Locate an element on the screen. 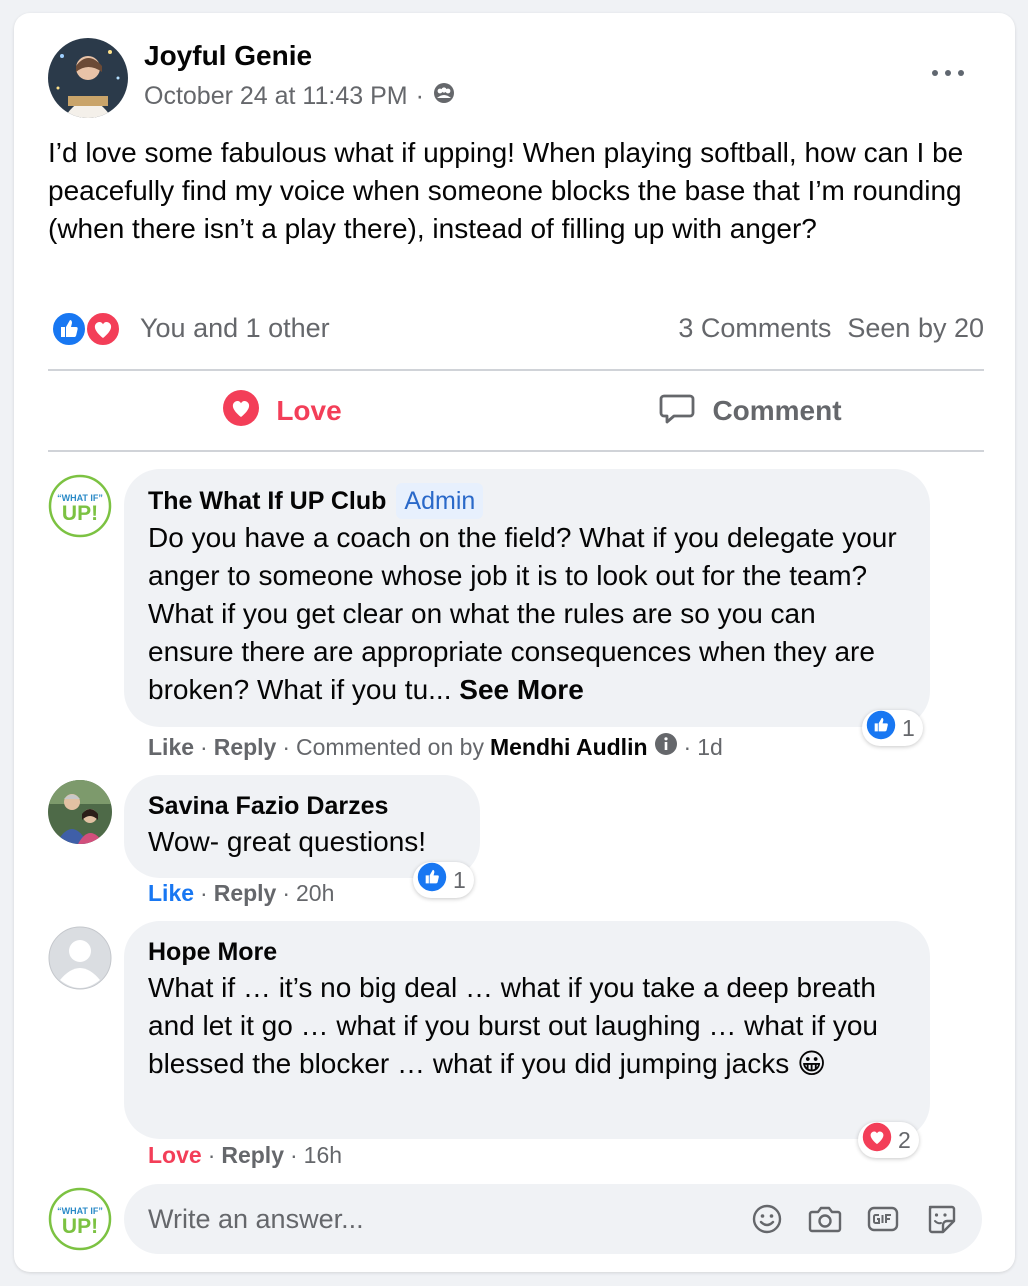  love-button: Love is located at coordinates (282, 411).